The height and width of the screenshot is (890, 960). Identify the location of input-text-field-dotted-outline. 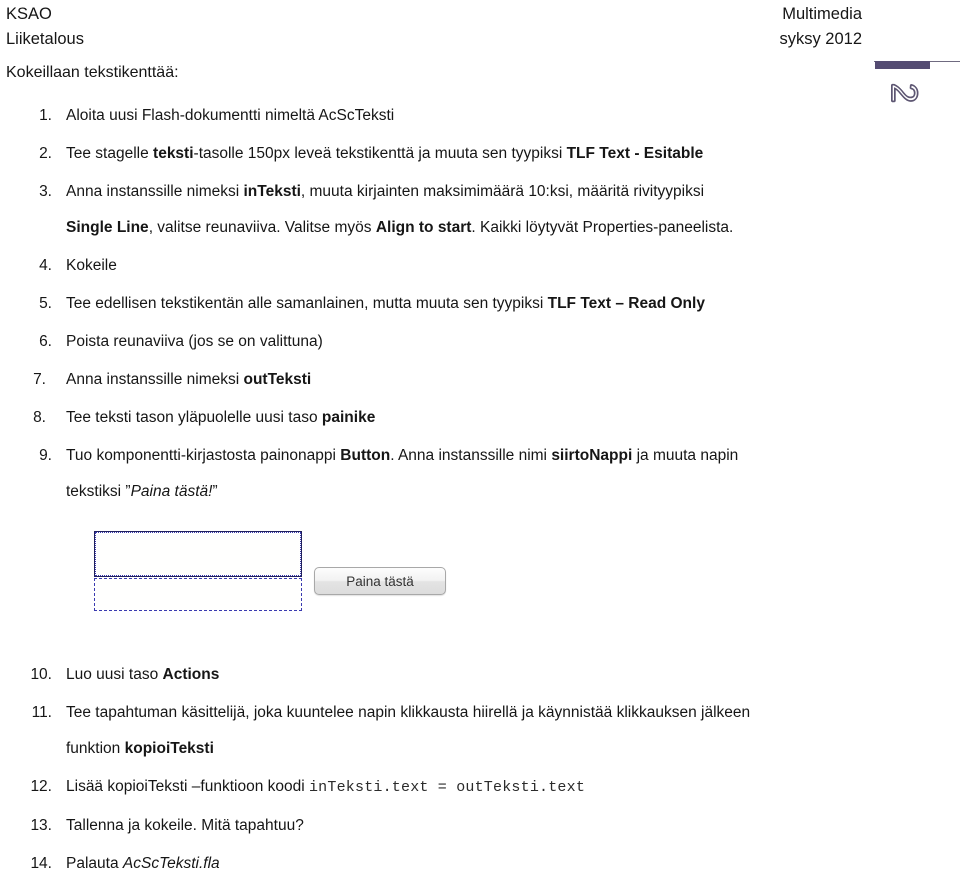
(198, 554).